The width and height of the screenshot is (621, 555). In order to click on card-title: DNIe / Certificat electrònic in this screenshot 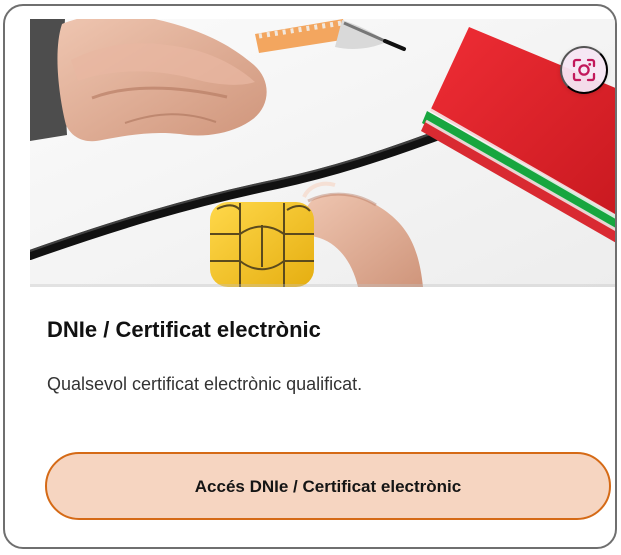, I will do `click(184, 329)`.